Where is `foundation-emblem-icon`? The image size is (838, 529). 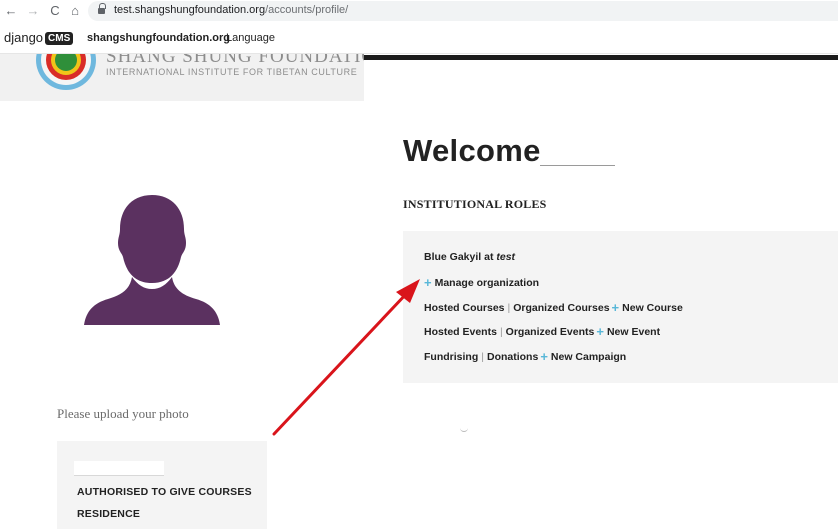 foundation-emblem-icon is located at coordinates (66, 72).